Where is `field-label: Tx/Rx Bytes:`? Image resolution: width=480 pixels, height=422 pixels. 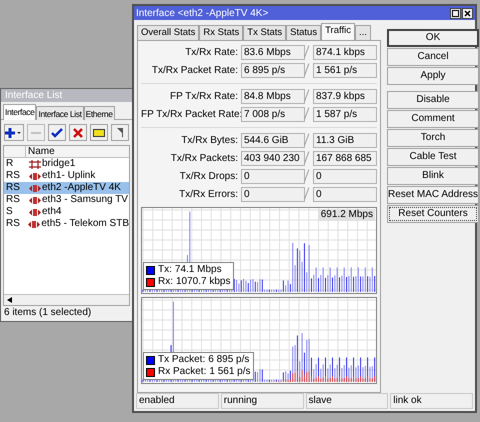
field-label: Tx/Rx Bytes: is located at coordinates (209, 141).